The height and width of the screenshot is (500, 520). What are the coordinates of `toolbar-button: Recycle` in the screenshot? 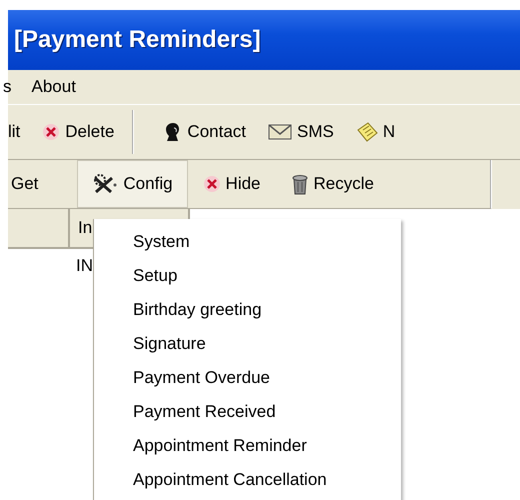 It's located at (332, 184).